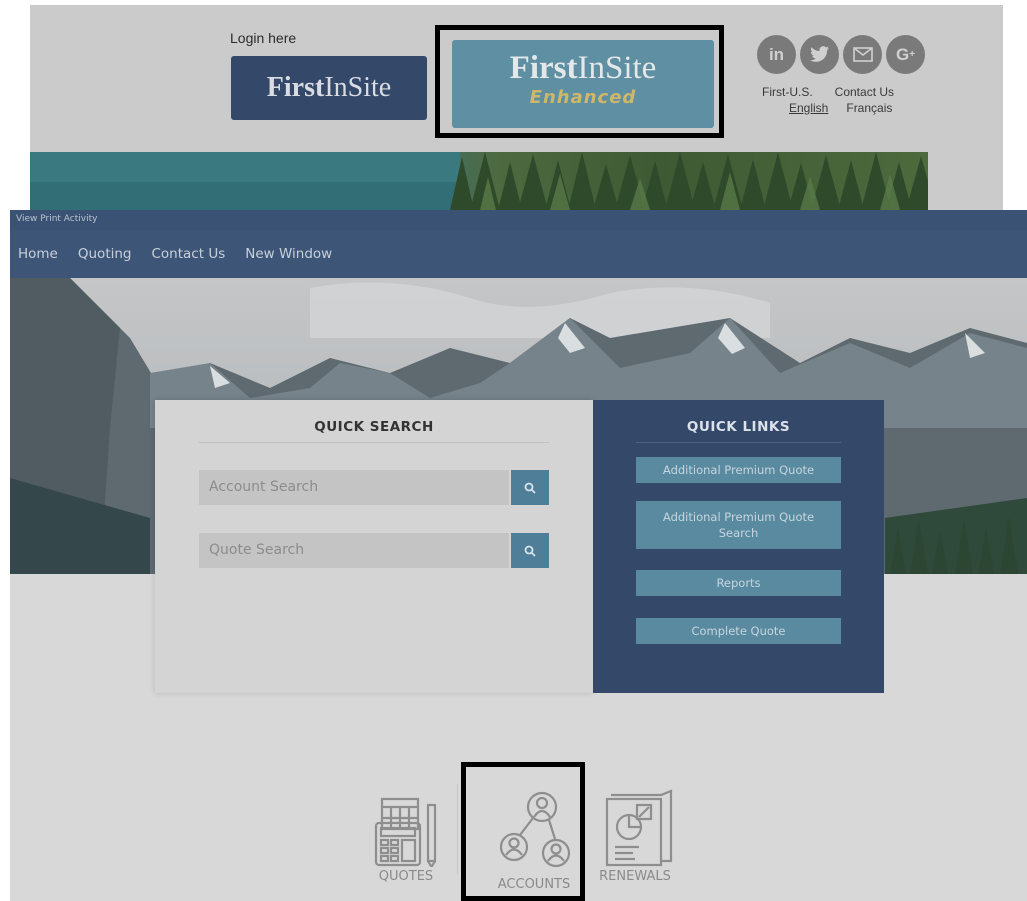  I want to click on region-links: First-U.S. Contact Us, so click(828, 92).